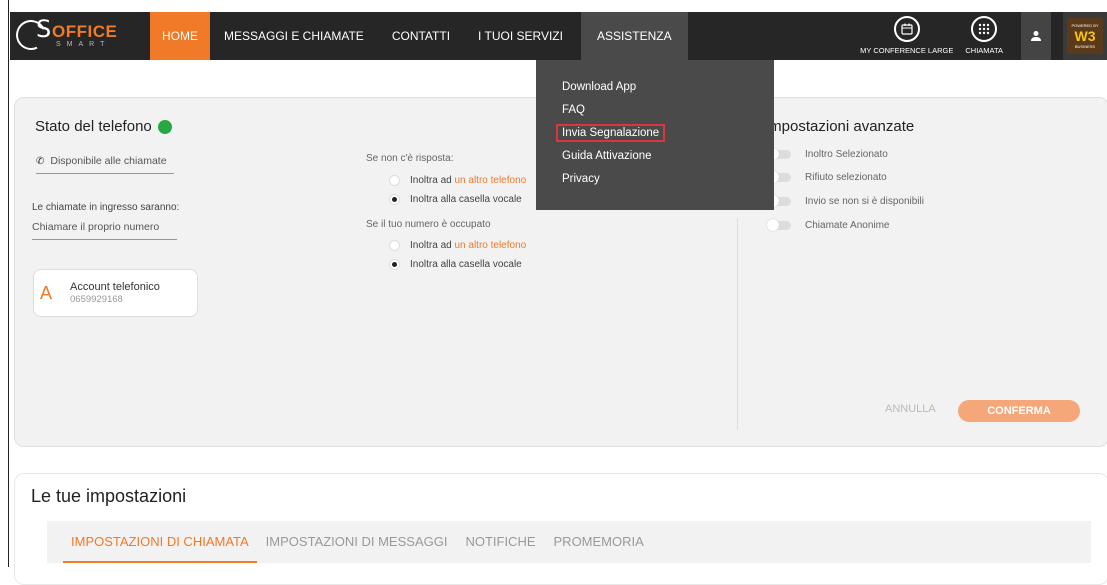 This screenshot has width=1107, height=585. What do you see at coordinates (846, 154) in the screenshot?
I see `toggle-label: Inoltro Selezionato` at bounding box center [846, 154].